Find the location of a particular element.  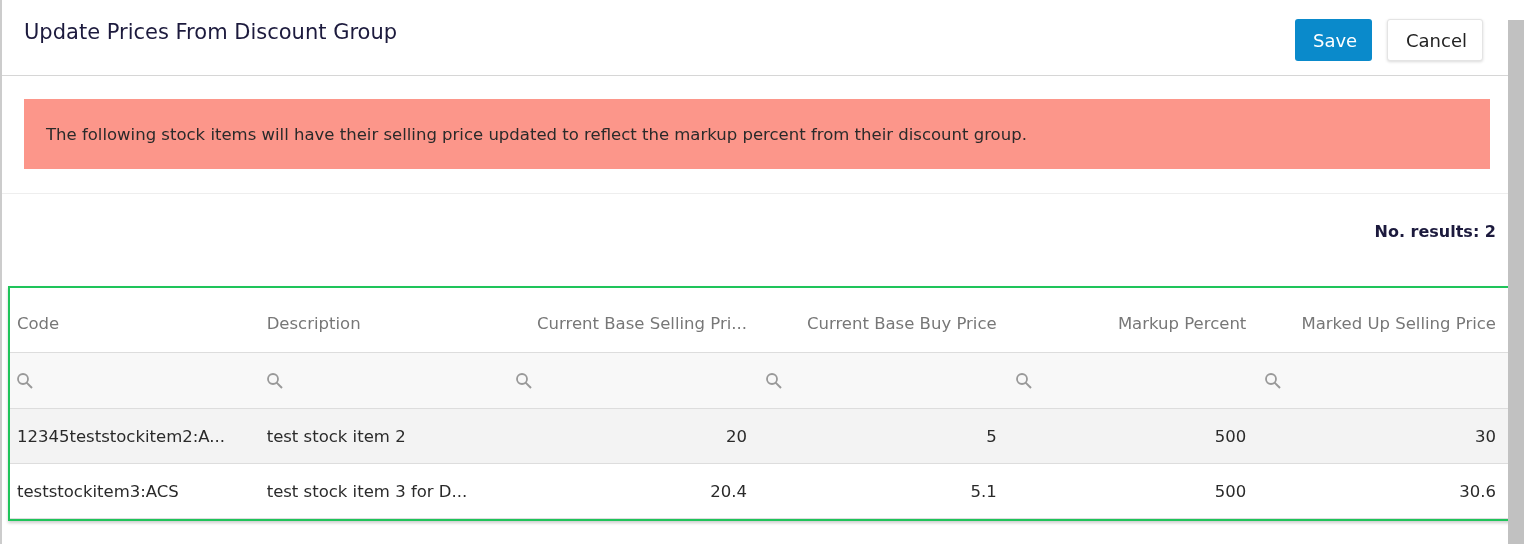

column-header: Current Base Buy Price is located at coordinates (884, 323).